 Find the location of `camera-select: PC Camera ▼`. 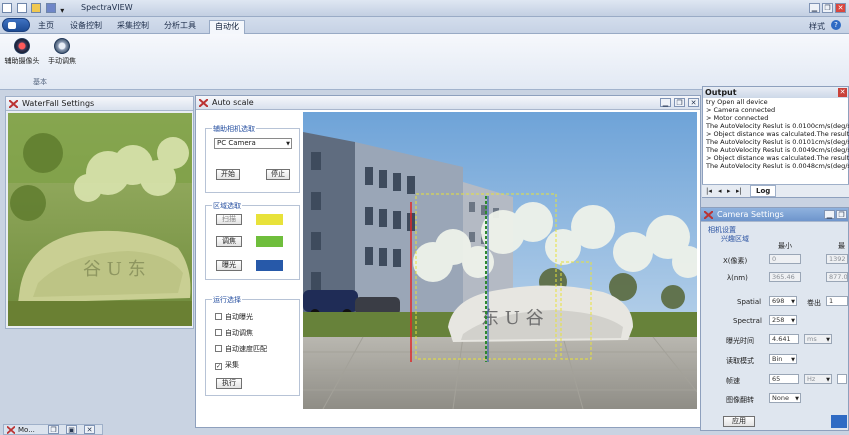

camera-select: PC Camera ▼ is located at coordinates (253, 143).